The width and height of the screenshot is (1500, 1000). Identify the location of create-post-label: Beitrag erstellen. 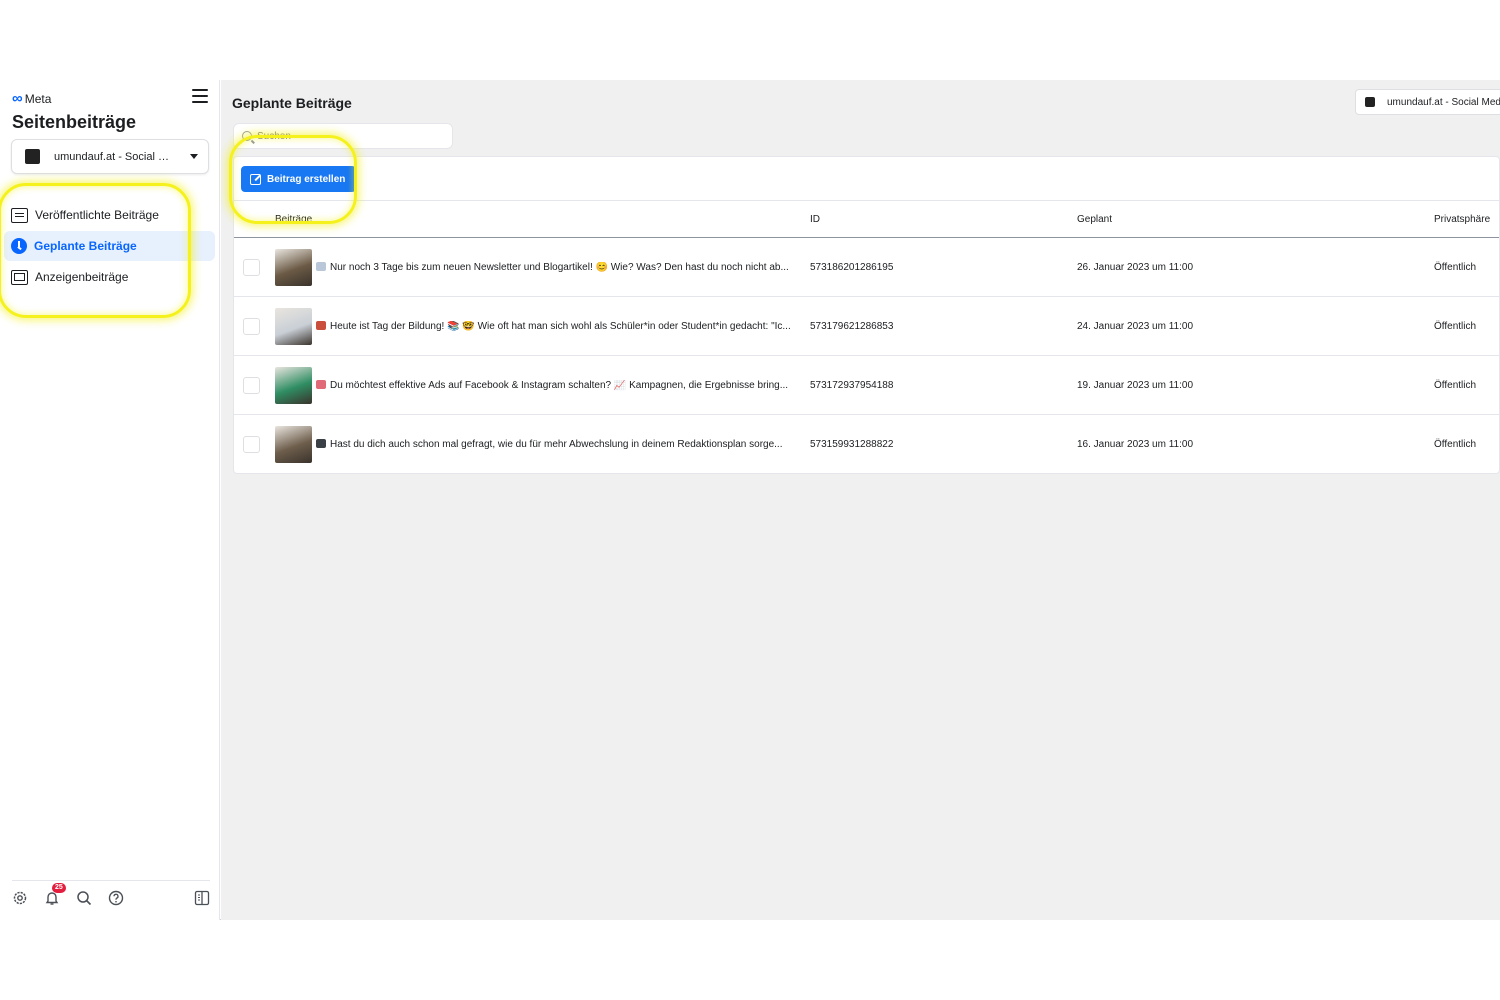
(306, 179).